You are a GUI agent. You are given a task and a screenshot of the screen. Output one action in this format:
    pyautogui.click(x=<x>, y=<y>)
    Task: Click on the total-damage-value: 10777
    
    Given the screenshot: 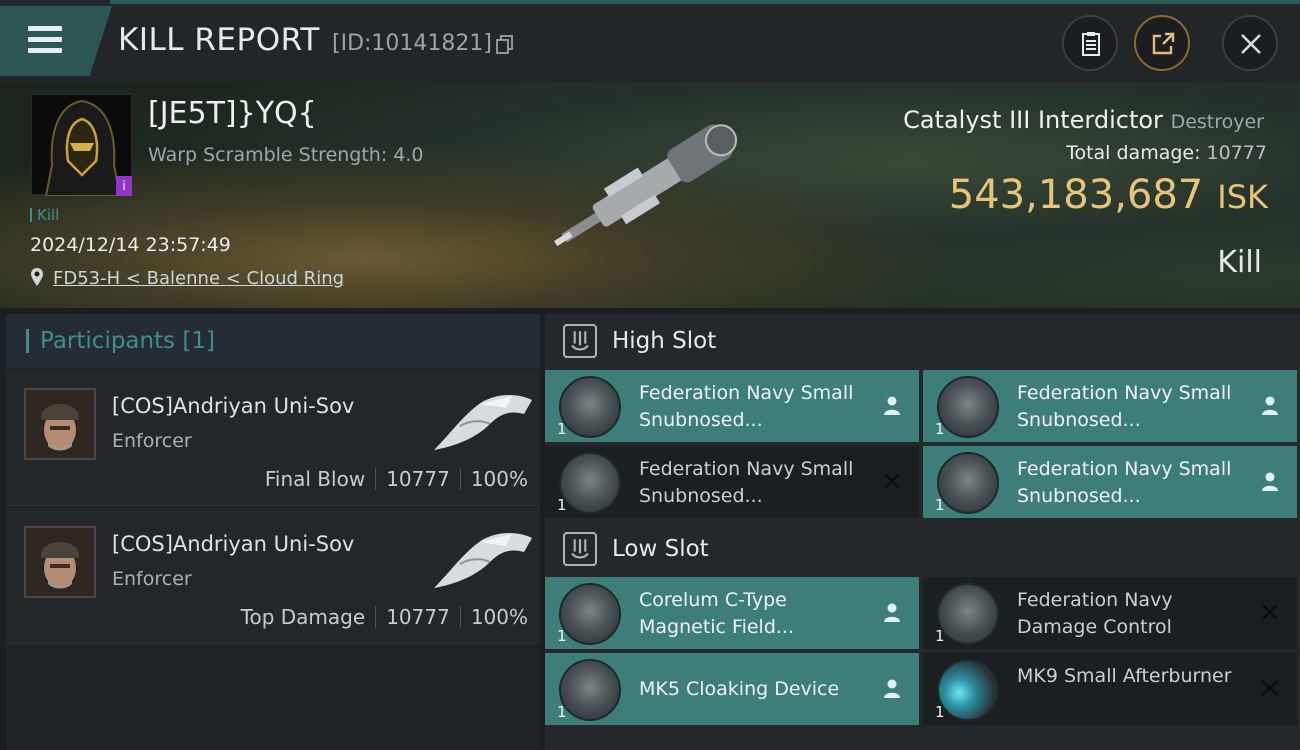 What is the action you would take?
    pyautogui.click(x=1236, y=153)
    